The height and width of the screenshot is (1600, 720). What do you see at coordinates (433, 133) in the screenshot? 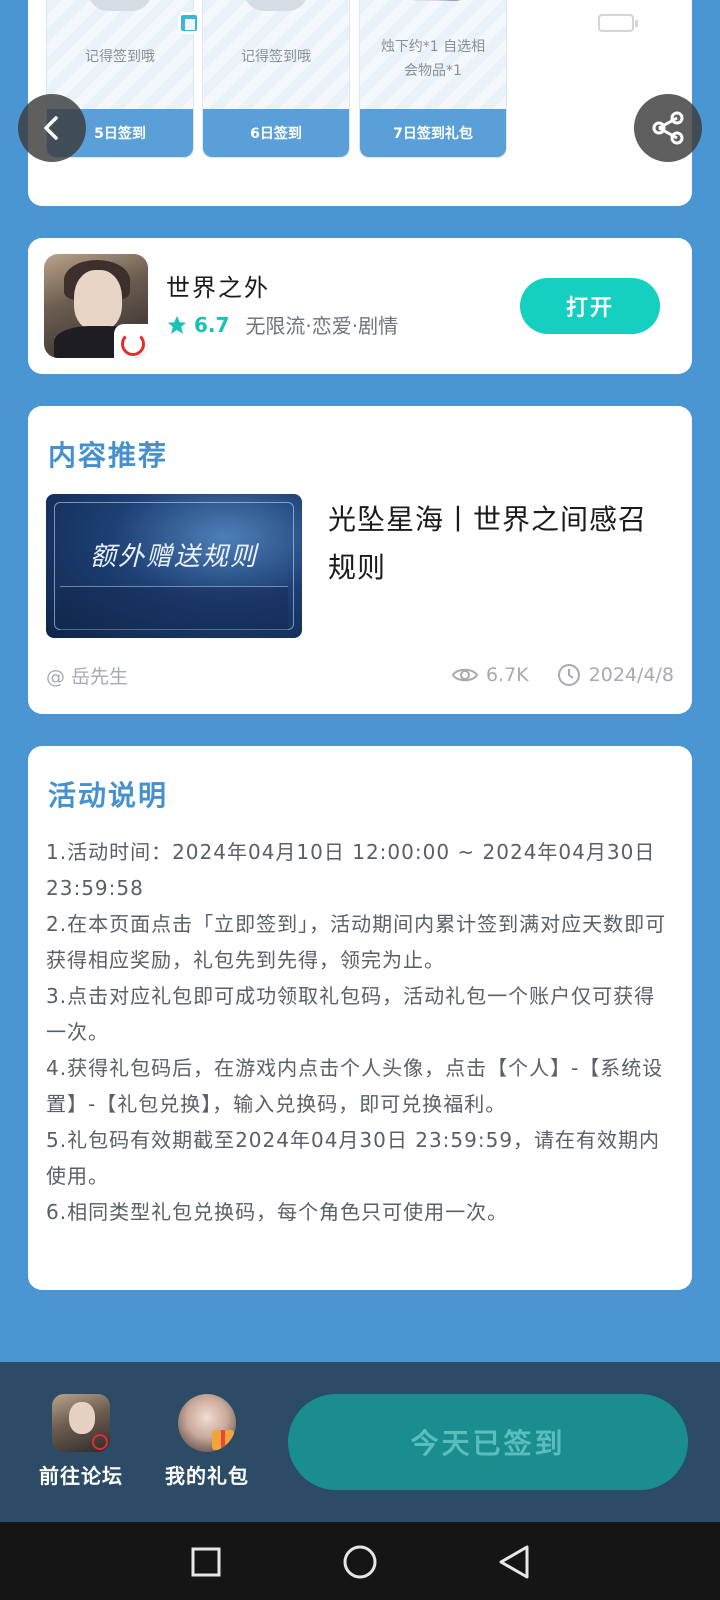
I see `tile-footer: 7日签到礼包` at bounding box center [433, 133].